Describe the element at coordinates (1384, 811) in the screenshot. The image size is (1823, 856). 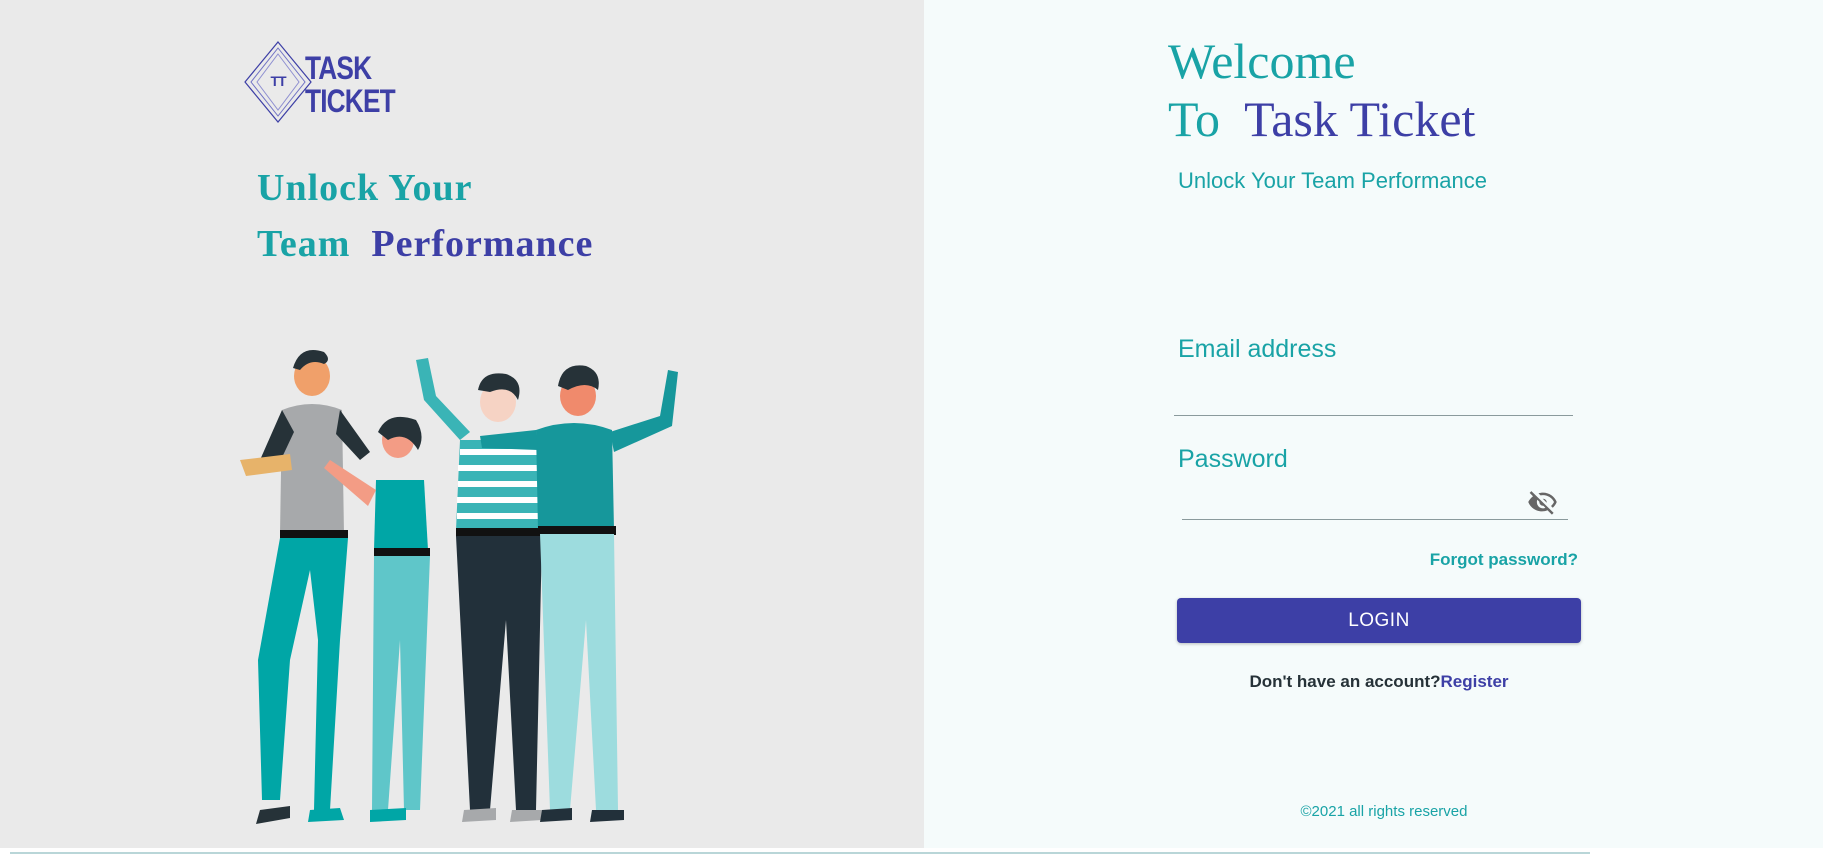
I see `copyright-text: ©2021 all rights reserved` at that location.